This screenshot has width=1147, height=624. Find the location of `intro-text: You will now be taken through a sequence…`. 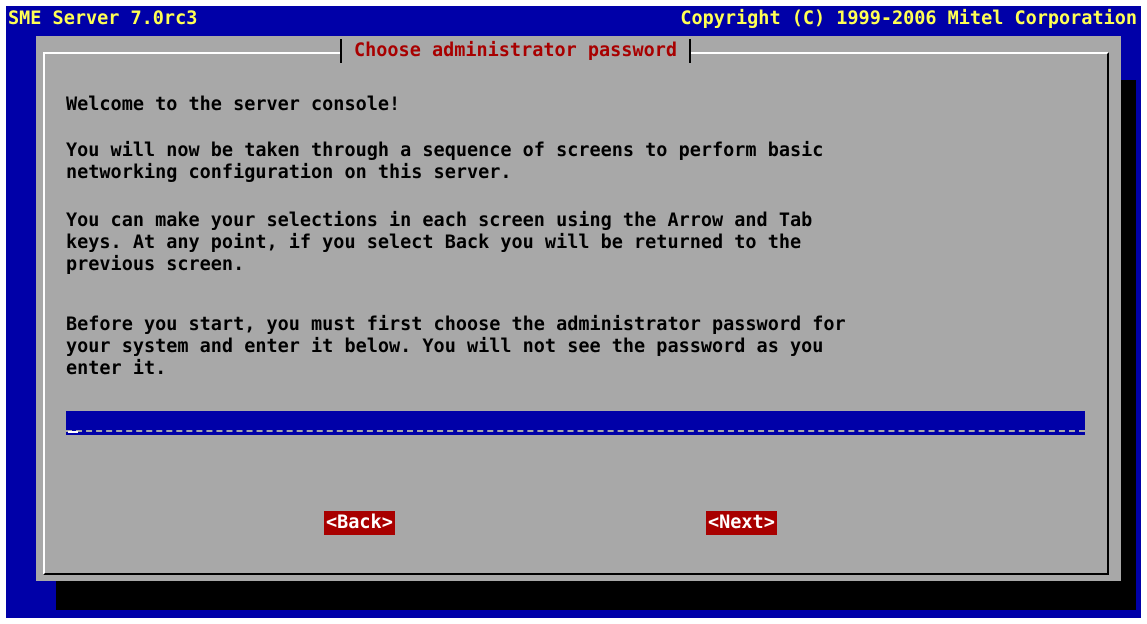

intro-text: You will now be taken through a sequence… is located at coordinates (445, 161).